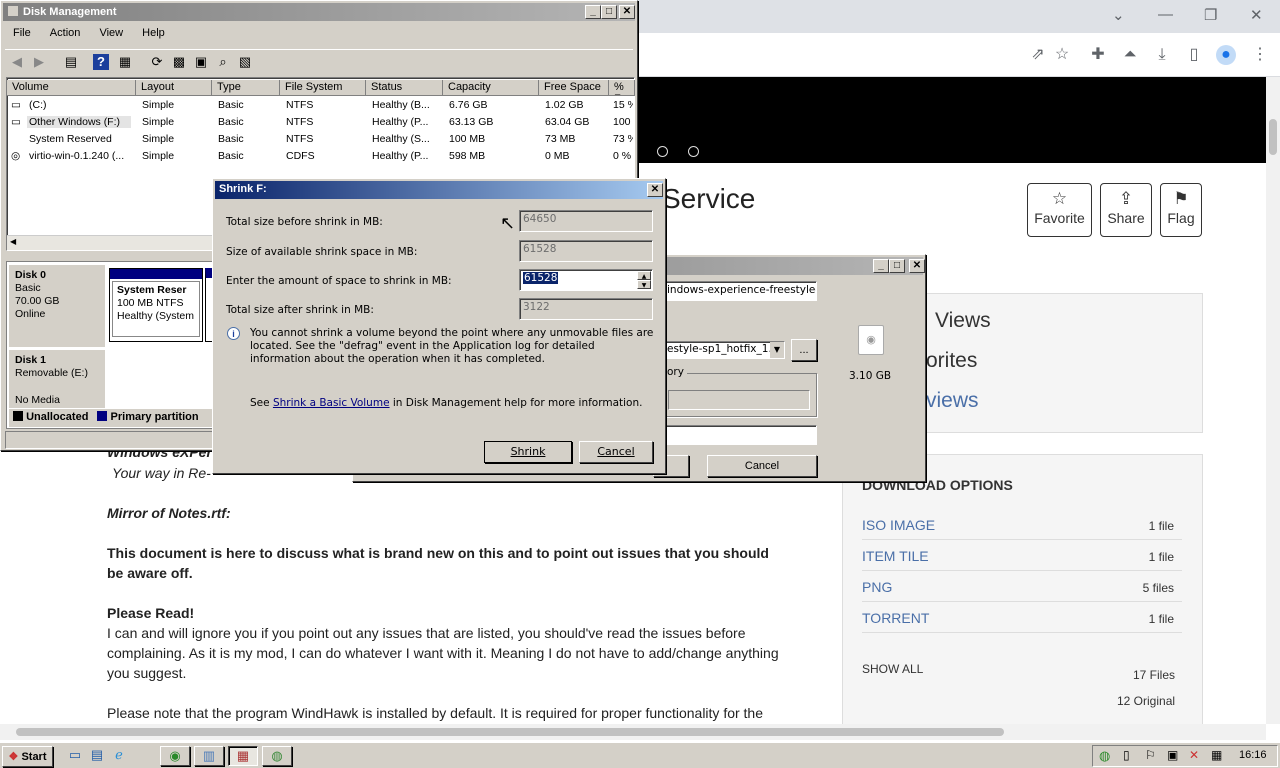 The width and height of the screenshot is (1280, 768). I want to click on flag-icon: ⚐, so click(1150, 755).